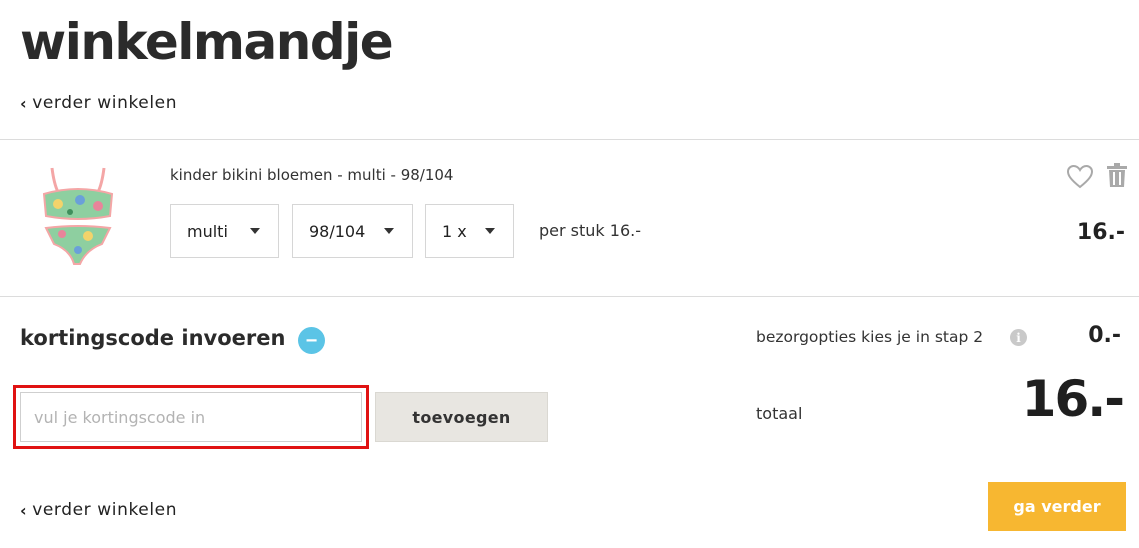 The width and height of the screenshot is (1139, 548). Describe the element at coordinates (207, 42) in the screenshot. I see `page-title: winkelmandje` at that location.